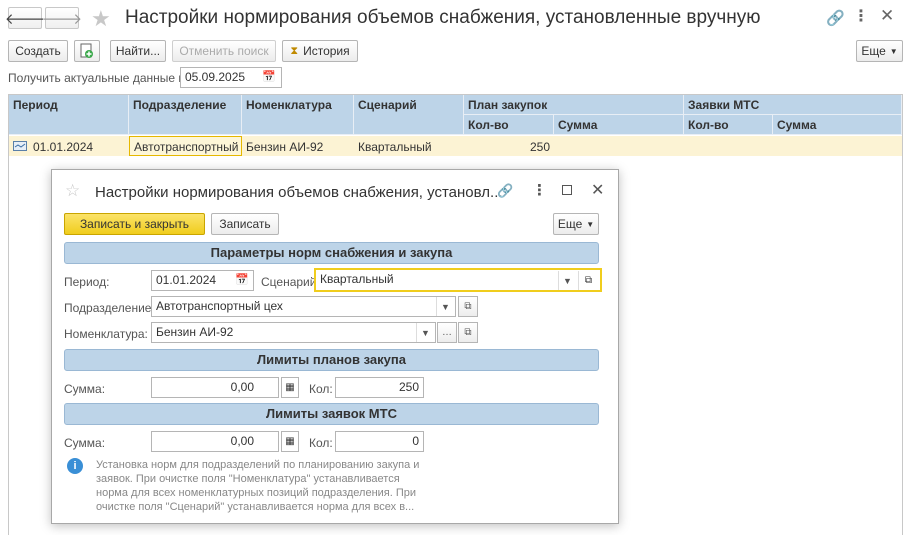 The height and width of the screenshot is (535, 911). Describe the element at coordinates (106, 334) in the screenshot. I see `nomenclature-label: Номенклатура:` at that location.